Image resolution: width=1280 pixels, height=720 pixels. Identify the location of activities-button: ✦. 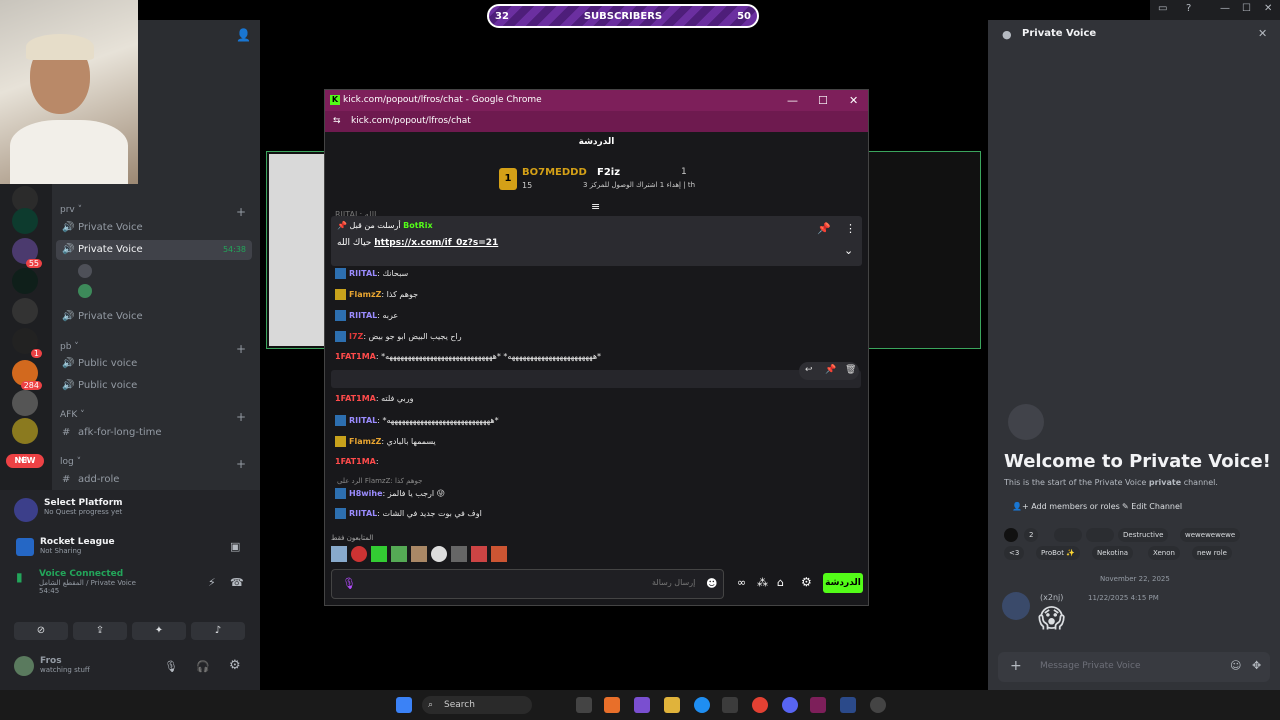
(159, 631).